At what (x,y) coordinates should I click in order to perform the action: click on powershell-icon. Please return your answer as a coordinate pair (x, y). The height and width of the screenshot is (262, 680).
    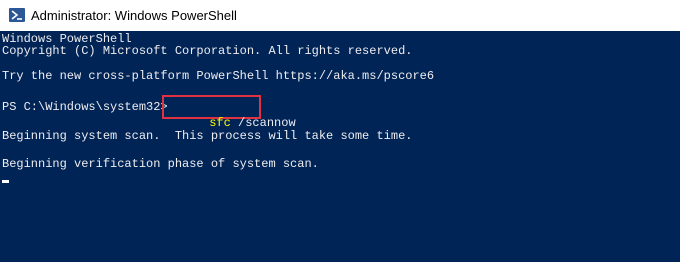
    Looking at the image, I should click on (17, 15).